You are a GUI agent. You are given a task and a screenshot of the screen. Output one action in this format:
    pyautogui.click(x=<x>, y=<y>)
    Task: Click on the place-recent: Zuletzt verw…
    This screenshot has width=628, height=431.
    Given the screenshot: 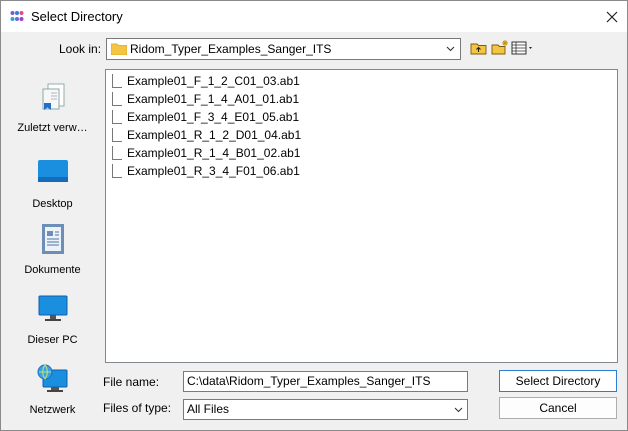 What is the action you would take?
    pyautogui.click(x=52, y=110)
    